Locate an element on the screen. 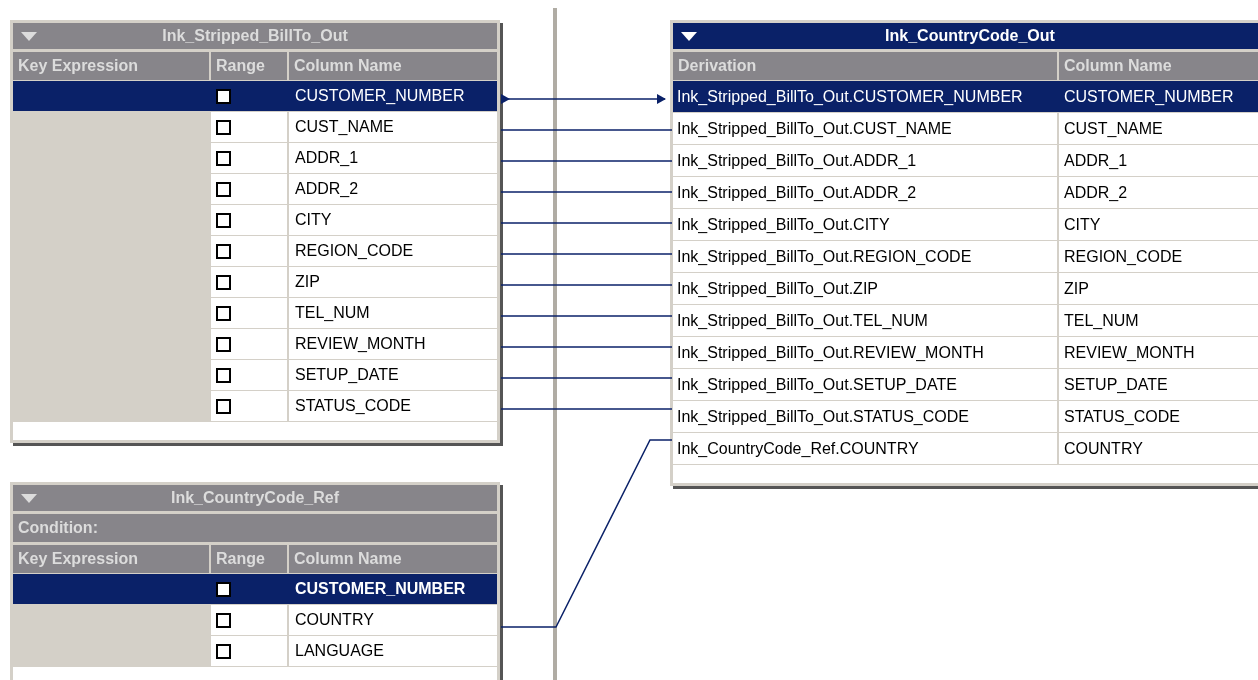 The image size is (1258, 680). derivation-text: Ink_CountryCode_Ref.COUNTRY is located at coordinates (798, 448).